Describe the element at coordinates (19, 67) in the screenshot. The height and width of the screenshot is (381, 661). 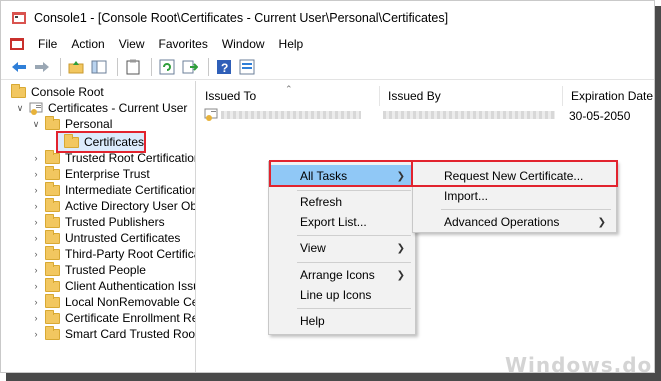
I see `back-arrow-icon` at that location.